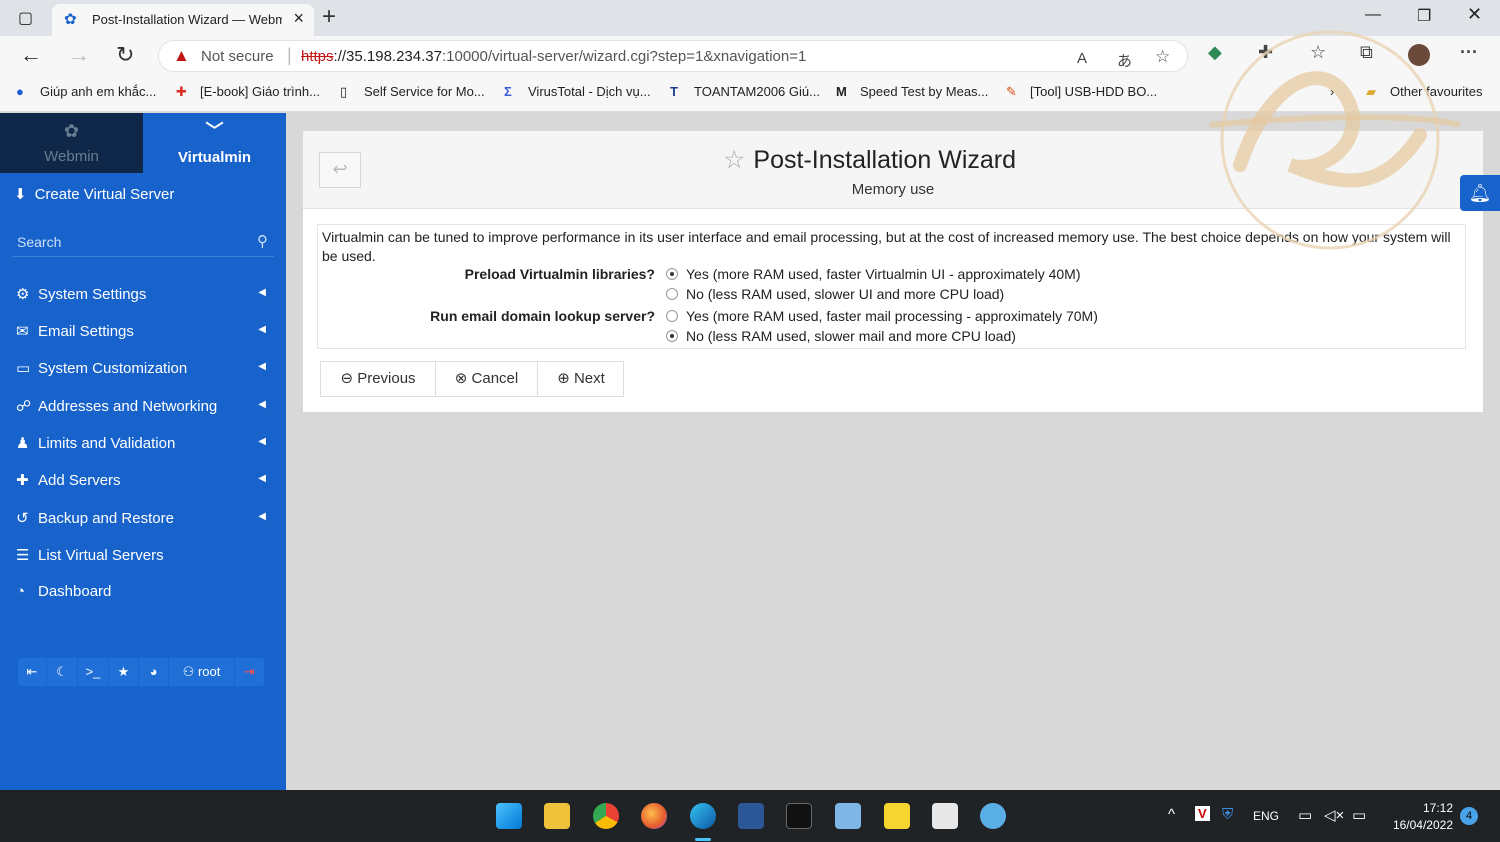  What do you see at coordinates (154, 672) in the screenshot?
I see `theme-palette-icon: ◕` at bounding box center [154, 672].